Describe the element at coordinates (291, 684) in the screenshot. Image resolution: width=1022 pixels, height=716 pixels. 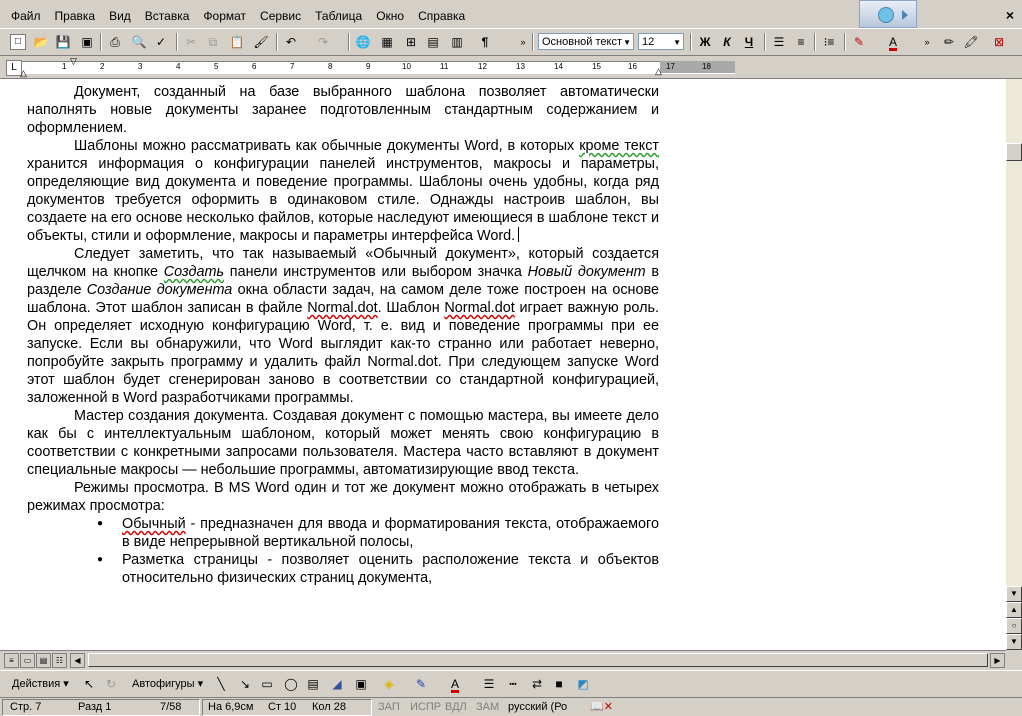
I see `oval-icon: ◯` at that location.